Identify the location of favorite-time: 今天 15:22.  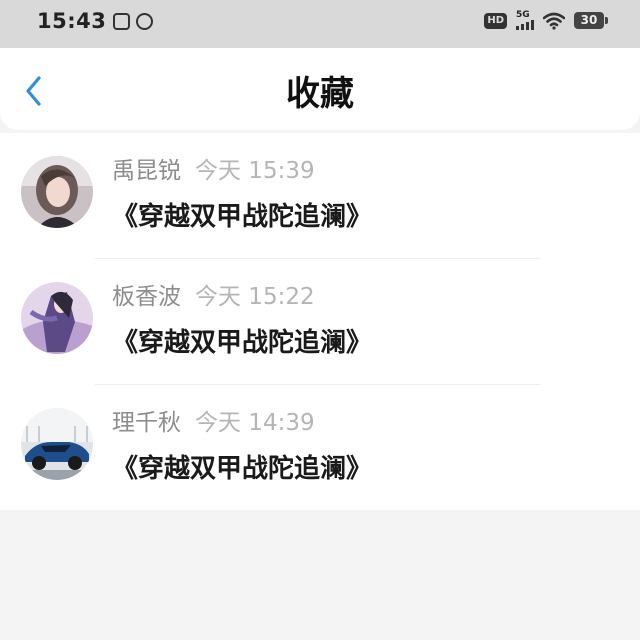
(255, 297).